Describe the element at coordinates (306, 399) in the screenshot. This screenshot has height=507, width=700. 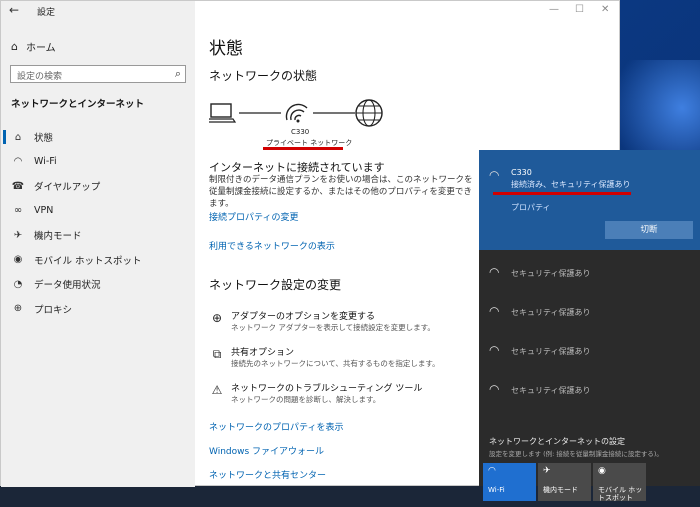
I see `network-option-description: ネットワークの問題を診断し、解決します。` at that location.